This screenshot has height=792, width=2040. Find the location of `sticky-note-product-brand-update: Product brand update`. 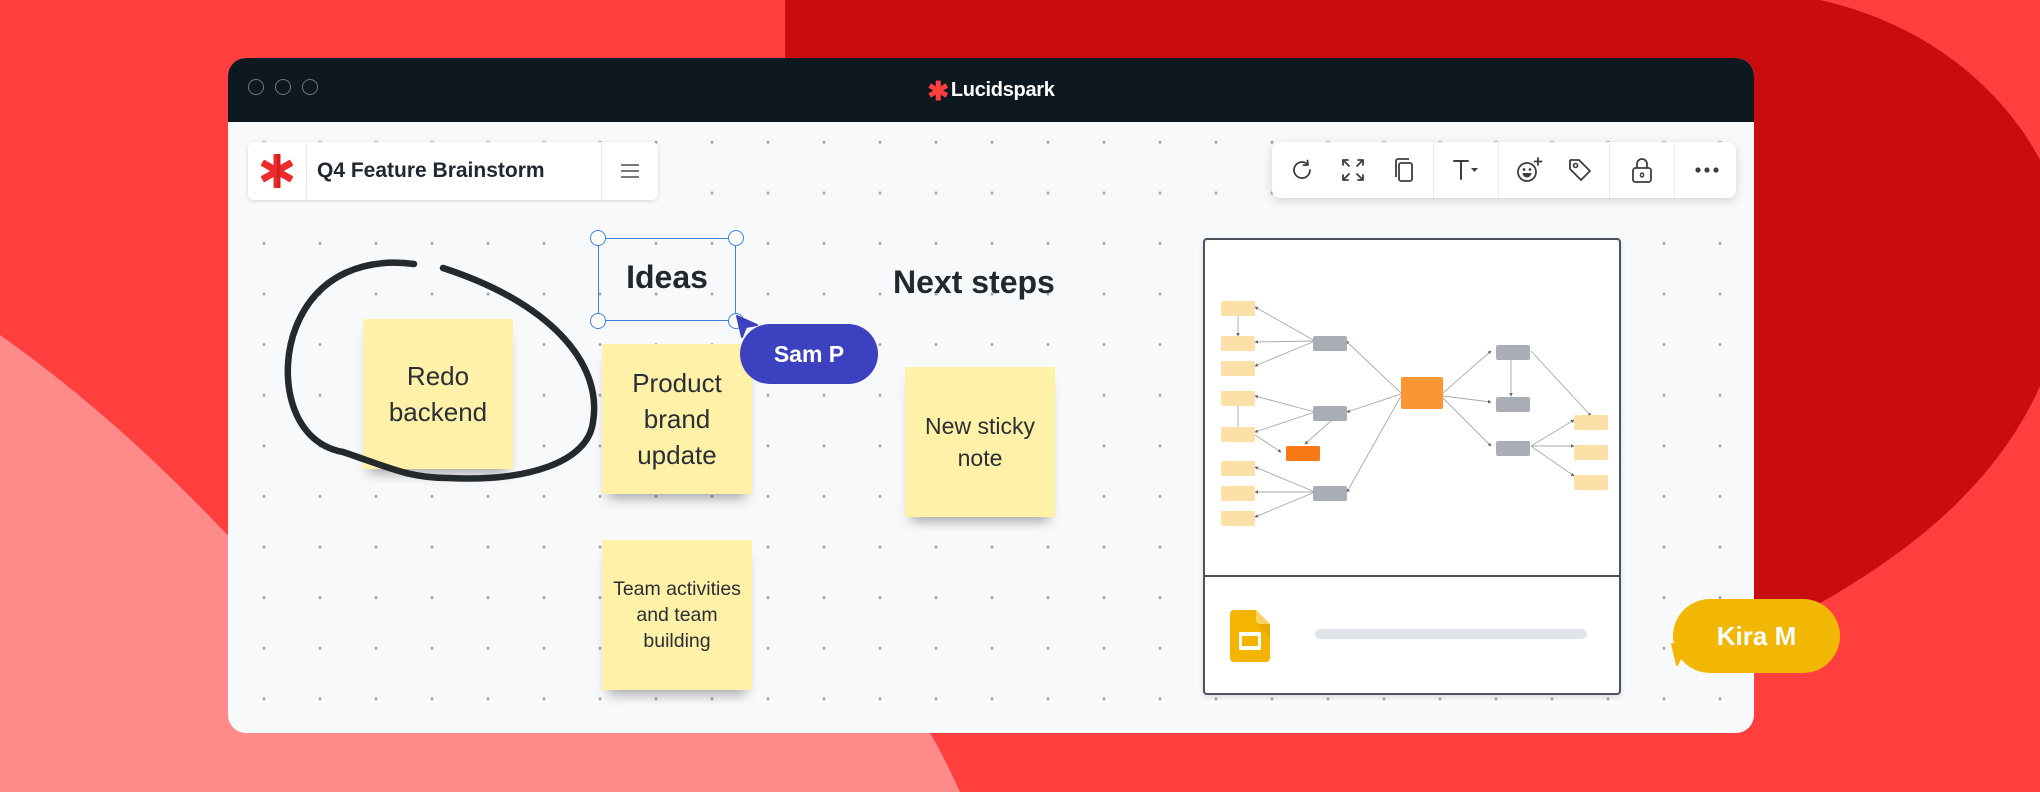

sticky-note-product-brand-update: Product brand update is located at coordinates (677, 419).